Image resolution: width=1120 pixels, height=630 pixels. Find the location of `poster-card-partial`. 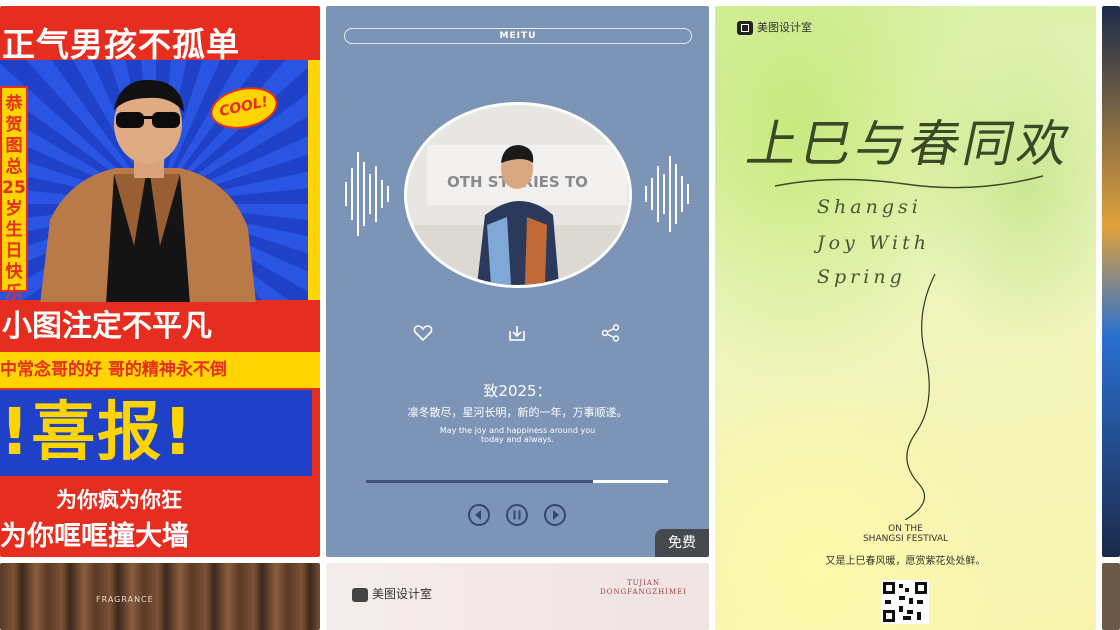

poster-card-partial is located at coordinates (1111, 281).